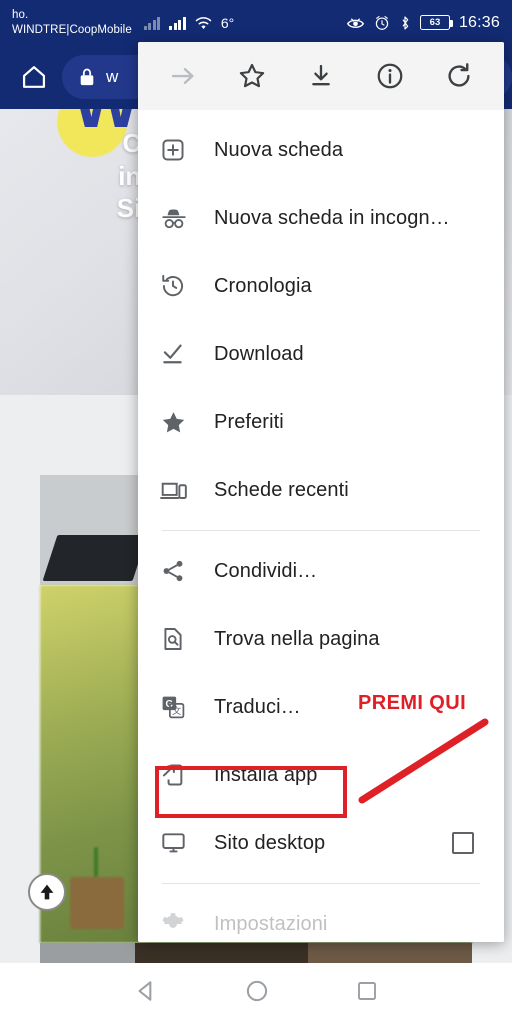 The width and height of the screenshot is (512, 1024). Describe the element at coordinates (382, 22) in the screenshot. I see `alarm-clock-icon` at that location.